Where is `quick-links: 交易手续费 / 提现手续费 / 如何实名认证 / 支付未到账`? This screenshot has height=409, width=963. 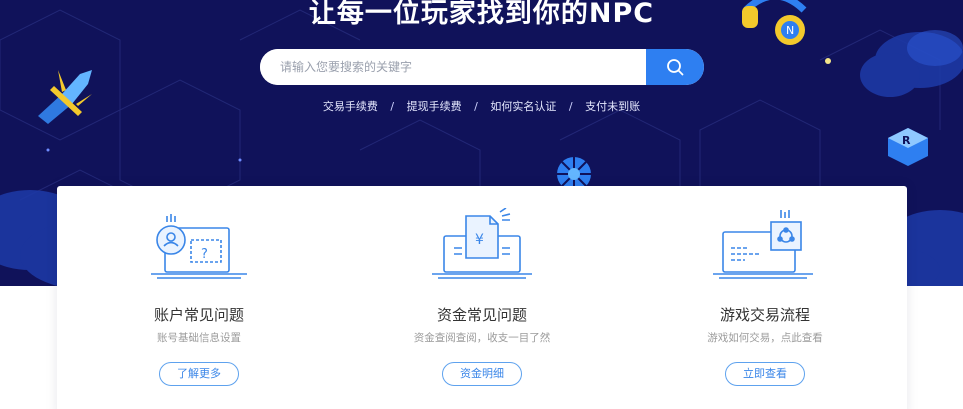 quick-links: 交易手续费 / 提现手续费 / 如何实名认证 / 支付未到账 is located at coordinates (481, 107).